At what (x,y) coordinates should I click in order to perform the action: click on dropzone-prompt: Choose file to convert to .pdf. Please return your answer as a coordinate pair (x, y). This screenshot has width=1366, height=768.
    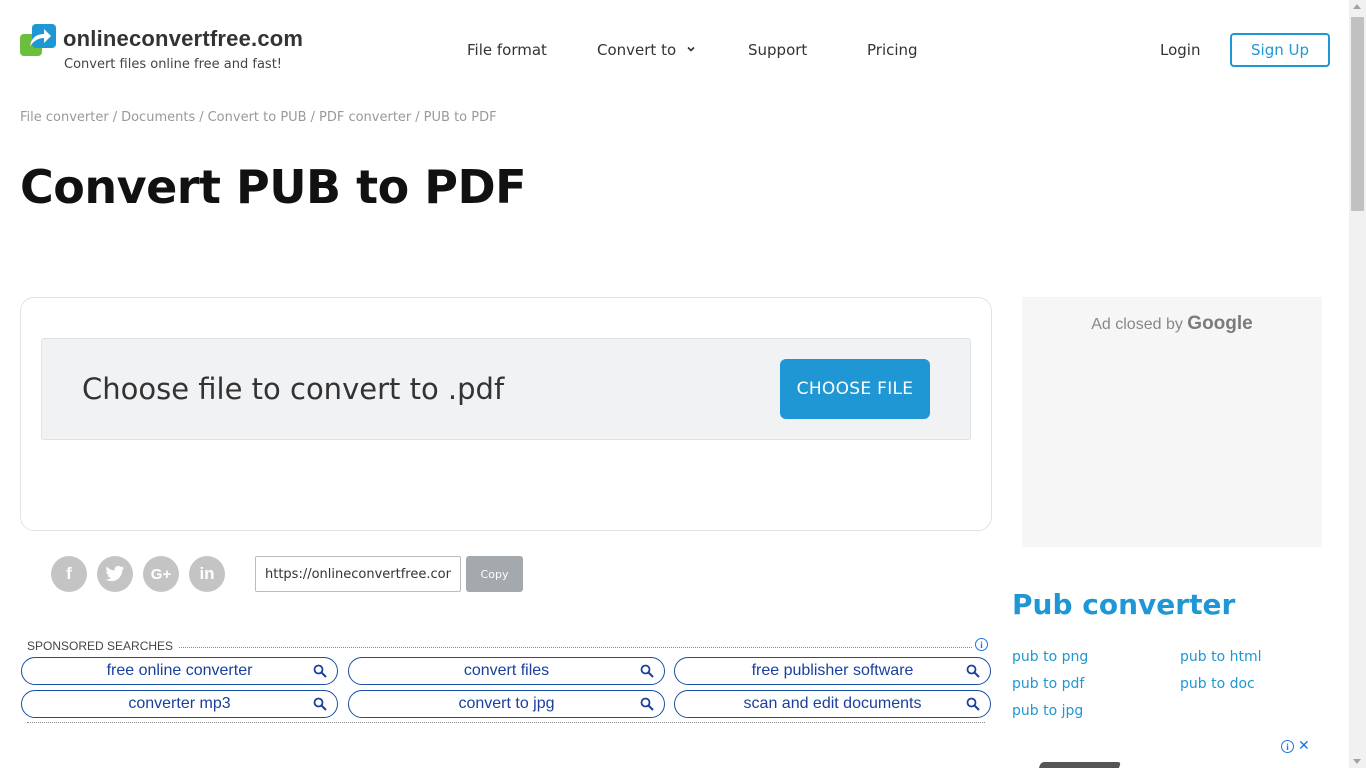
    Looking at the image, I should click on (293, 389).